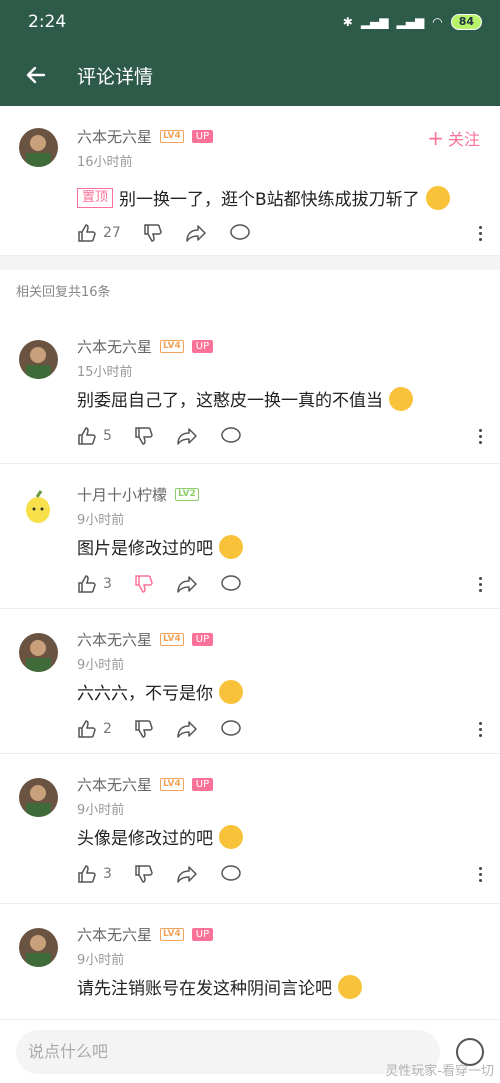 The height and width of the screenshot is (1083, 500). I want to click on like-button: 2, so click(94, 729).